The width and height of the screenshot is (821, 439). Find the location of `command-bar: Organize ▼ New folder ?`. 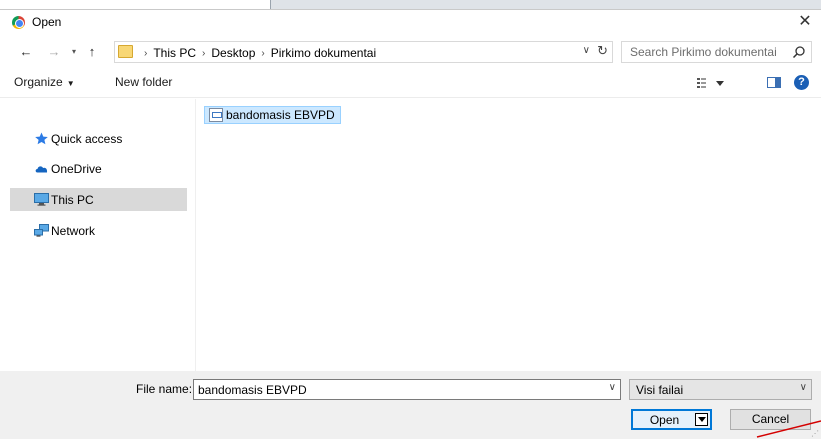

command-bar: Organize ▼ New folder ? is located at coordinates (410, 83).